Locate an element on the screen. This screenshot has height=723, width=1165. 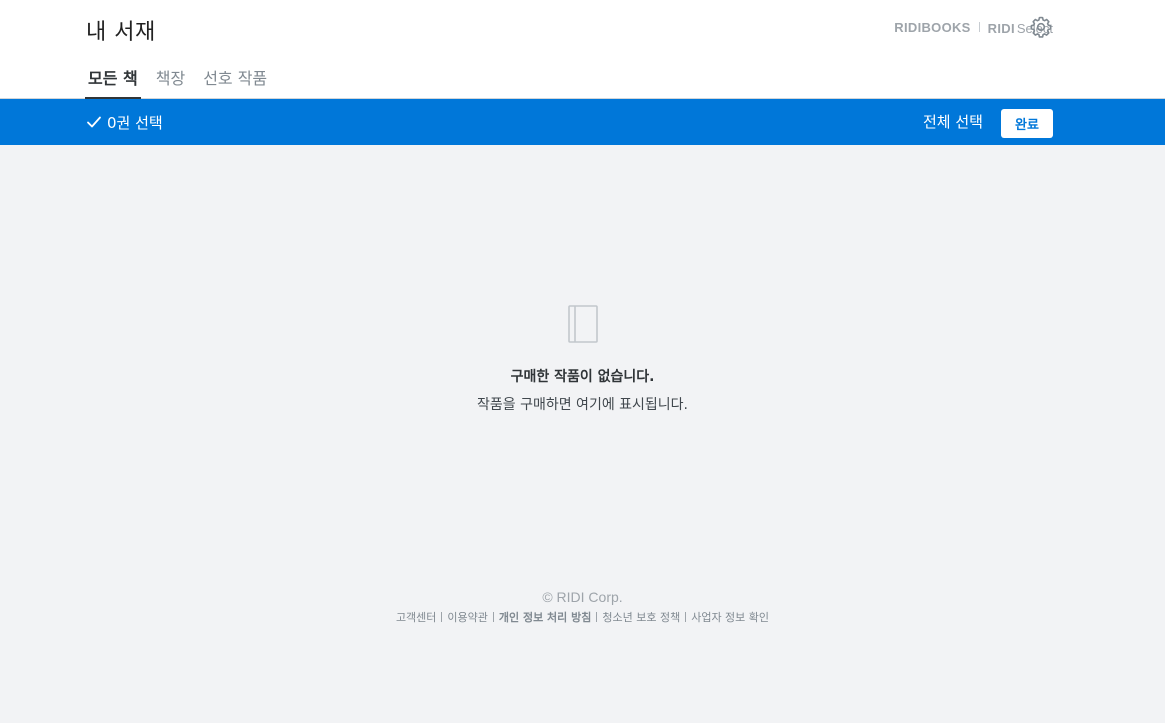
gear-icon is located at coordinates (1041, 27).